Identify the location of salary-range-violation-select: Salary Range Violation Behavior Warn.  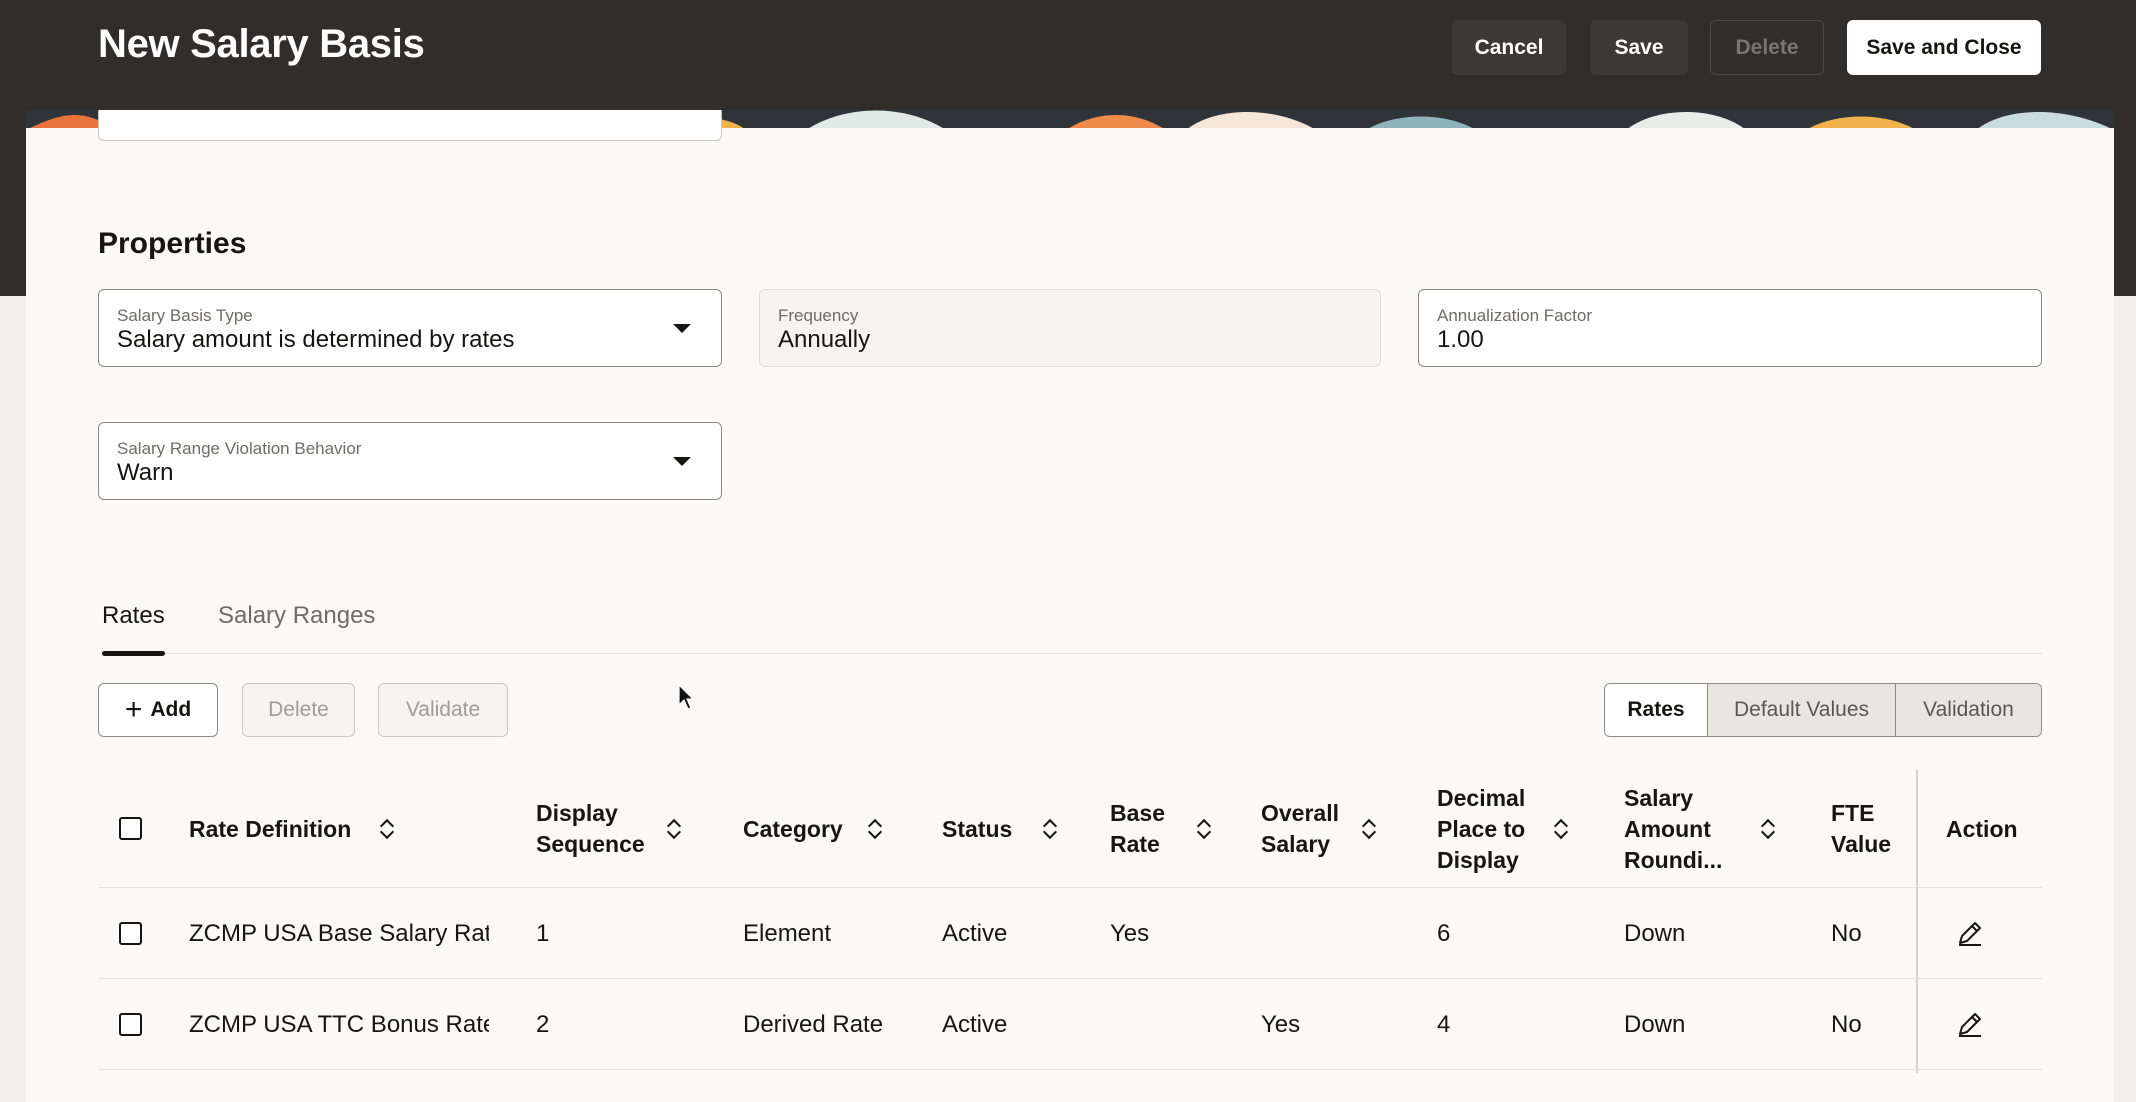
(410, 461).